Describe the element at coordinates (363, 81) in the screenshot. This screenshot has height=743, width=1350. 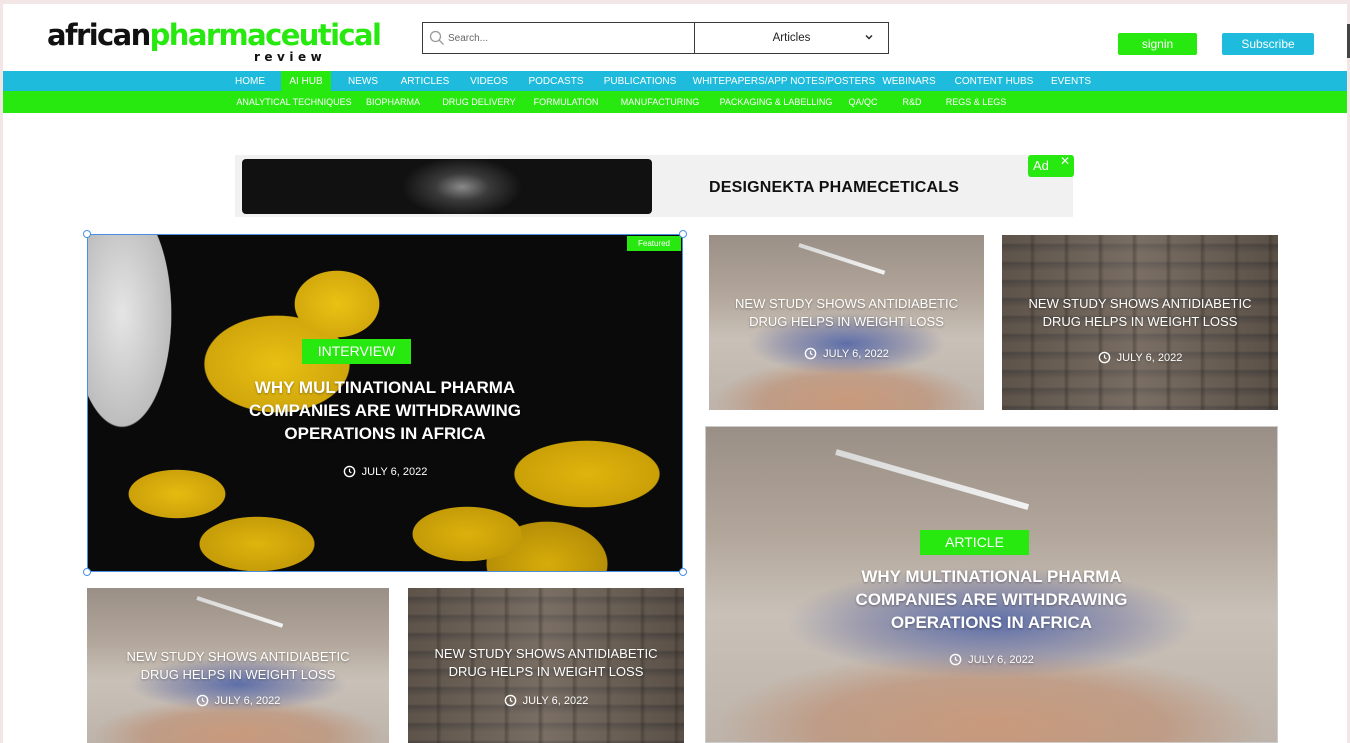
I see `nav-item-news: NEWS` at that location.